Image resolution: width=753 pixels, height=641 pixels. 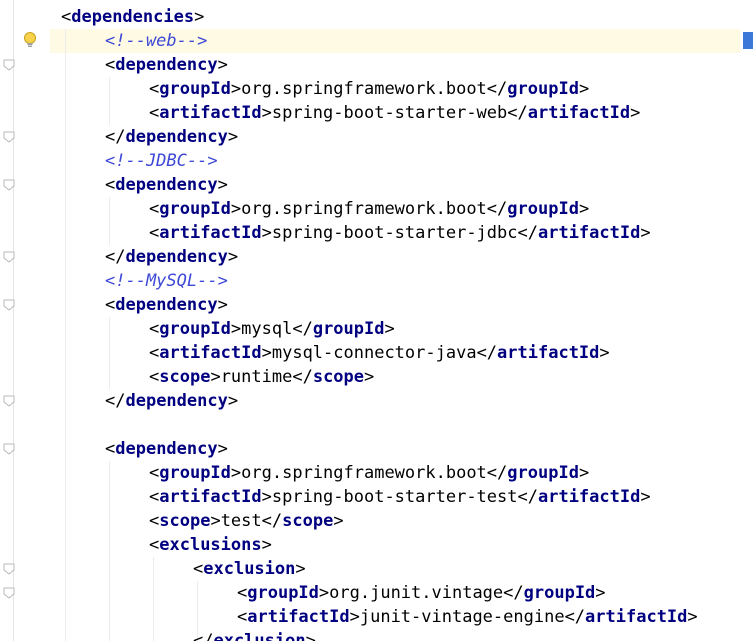 I want to click on code-line: <!--JDBC-->, so click(x=161, y=161).